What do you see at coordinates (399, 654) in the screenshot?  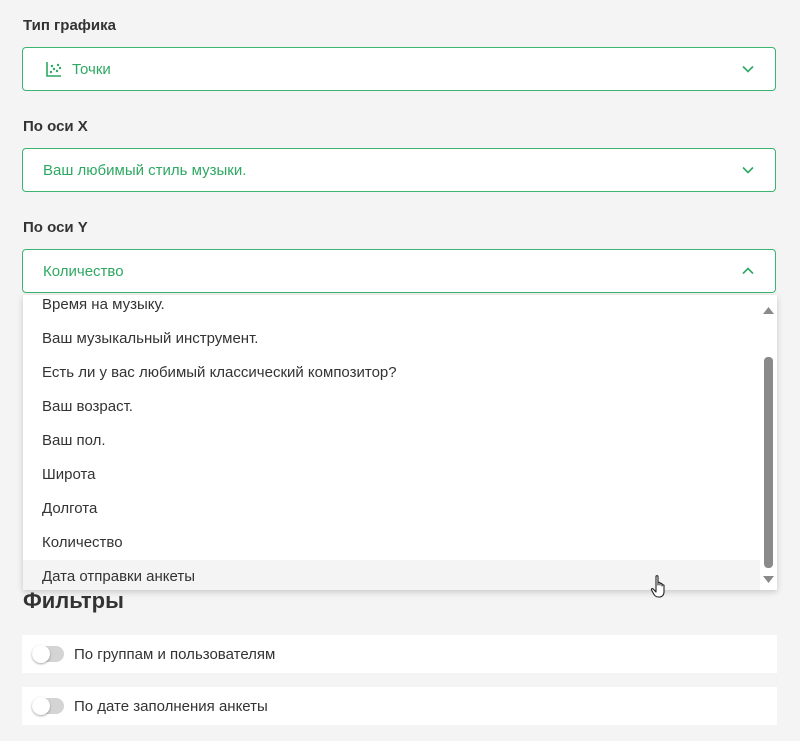 I see `filter-groups-users: По группам и пользователям` at bounding box center [399, 654].